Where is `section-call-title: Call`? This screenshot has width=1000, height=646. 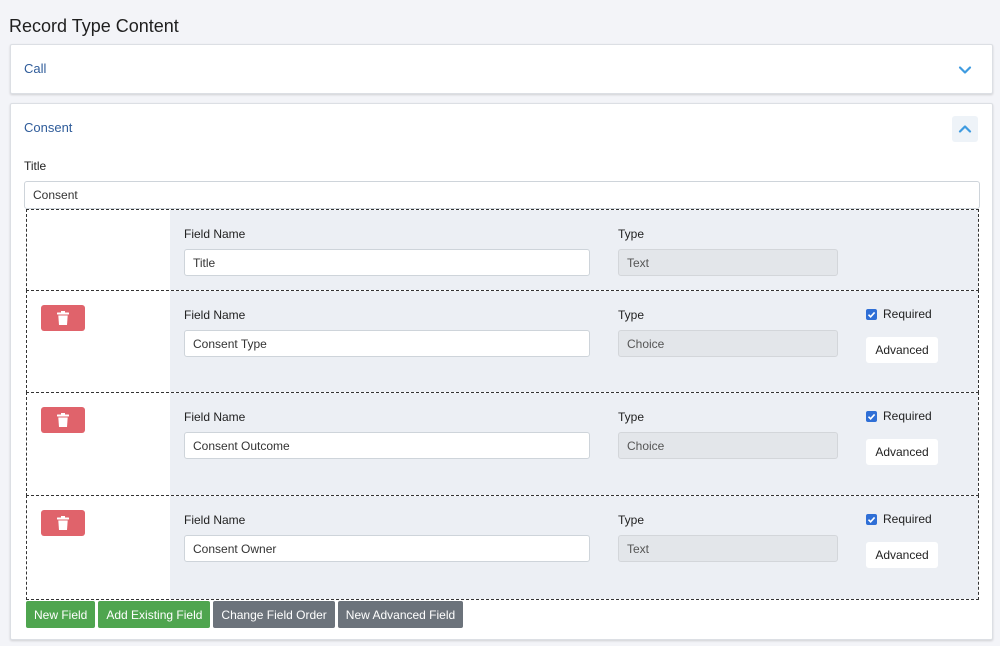 section-call-title: Call is located at coordinates (35, 68).